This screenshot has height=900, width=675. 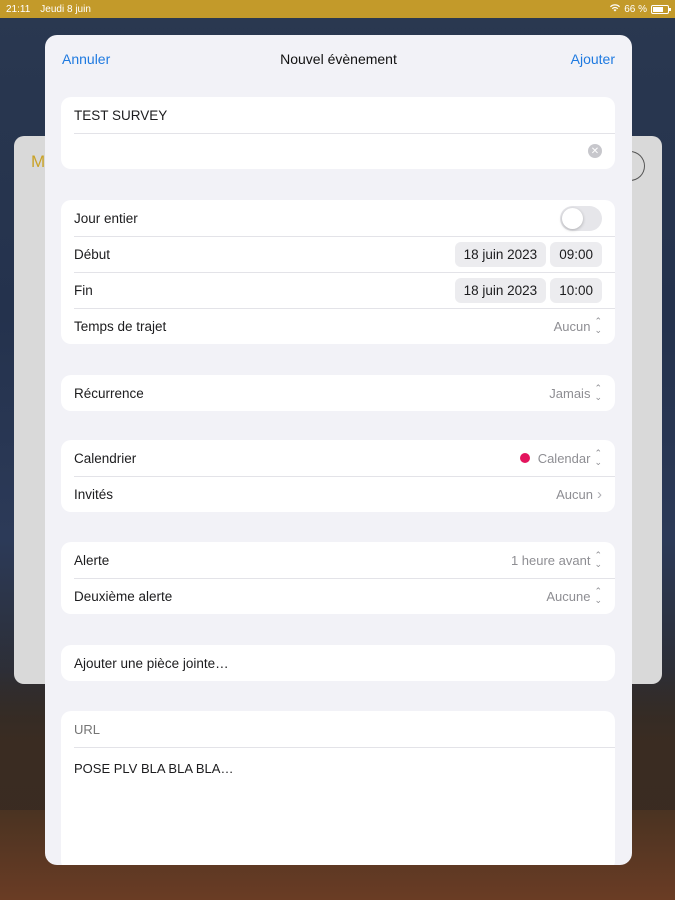 I want to click on status-bar: 21:11 Jeudi 8 juin 66 %, so click(x=337, y=9).